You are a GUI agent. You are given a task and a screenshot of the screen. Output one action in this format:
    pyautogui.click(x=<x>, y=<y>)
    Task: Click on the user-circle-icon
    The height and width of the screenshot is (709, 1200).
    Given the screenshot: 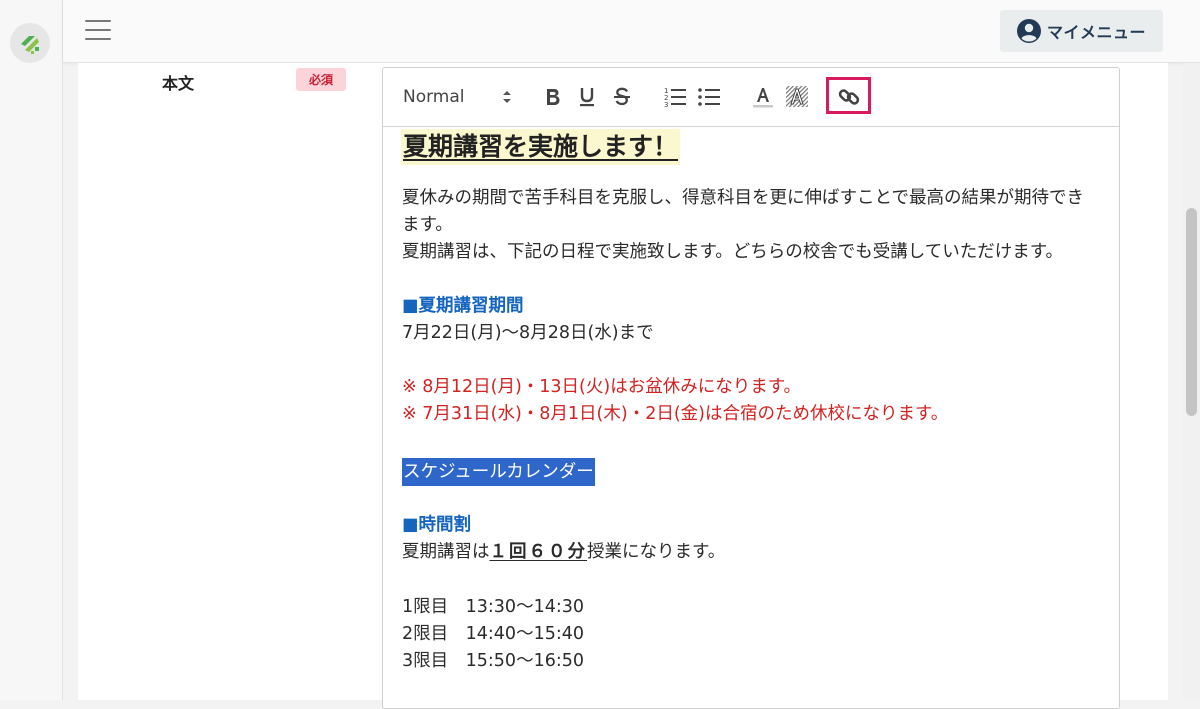 What is the action you would take?
    pyautogui.click(x=1028, y=31)
    